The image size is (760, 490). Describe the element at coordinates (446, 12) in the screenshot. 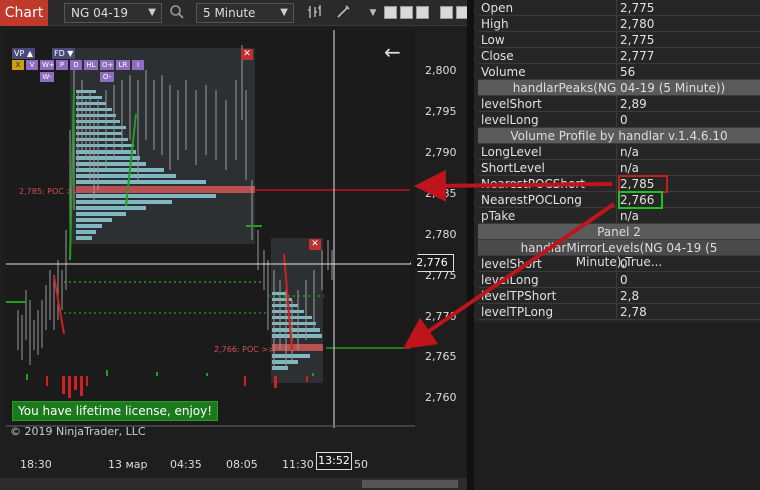

I see `layout-button` at that location.